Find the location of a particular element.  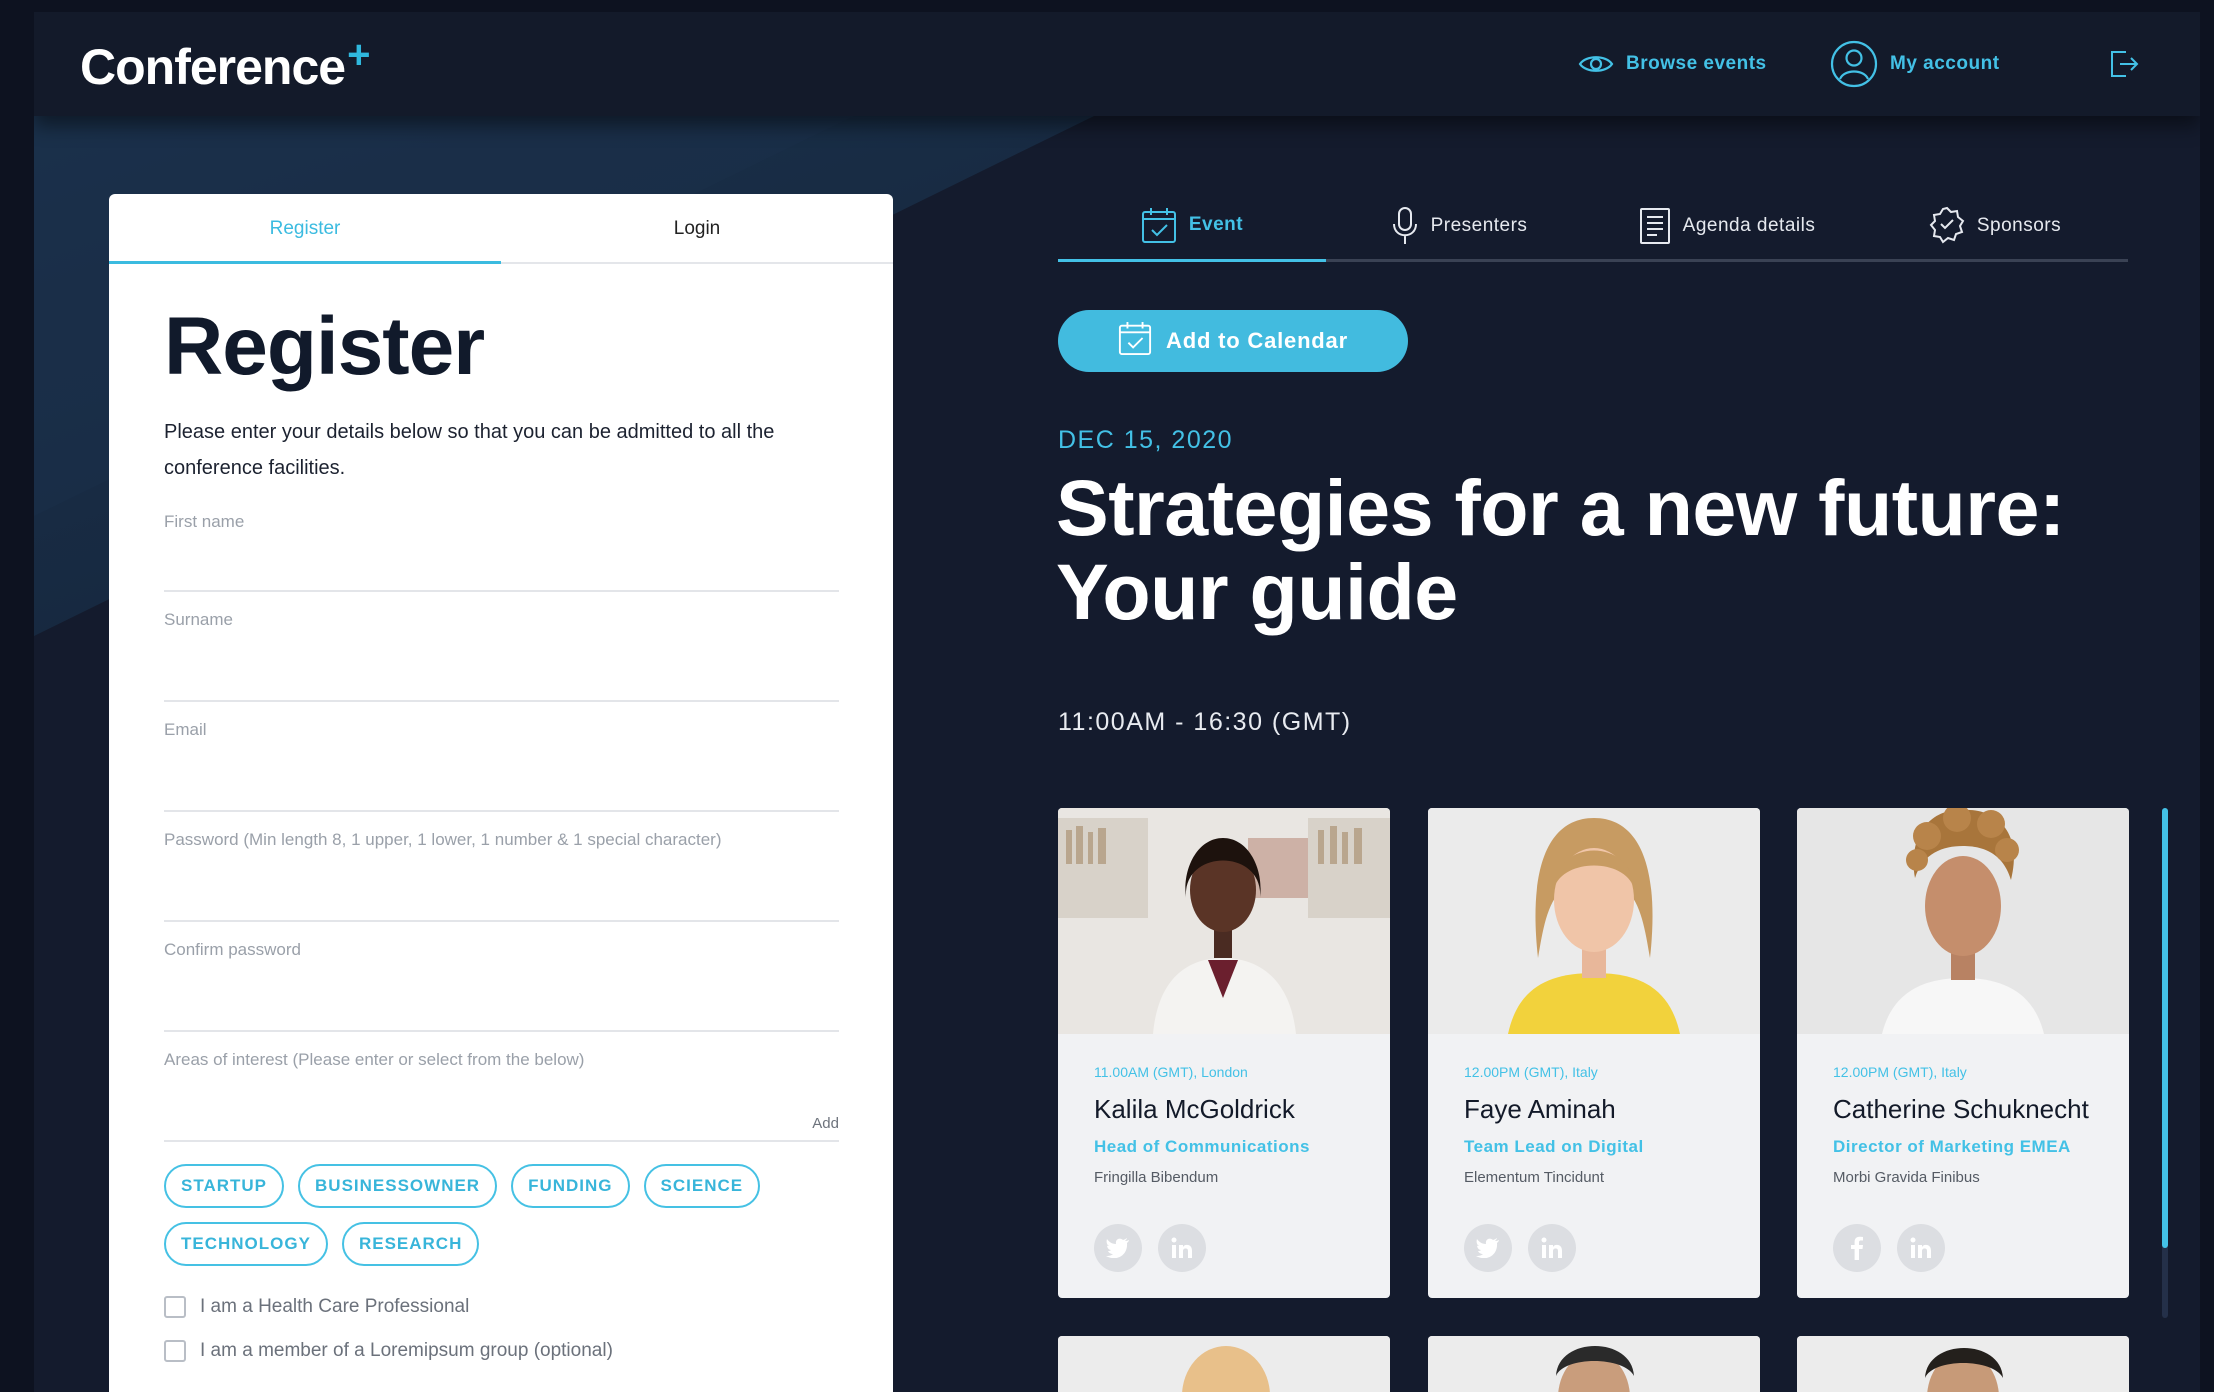

top-header: Conference+ Browse events My account is located at coordinates (1117, 64).